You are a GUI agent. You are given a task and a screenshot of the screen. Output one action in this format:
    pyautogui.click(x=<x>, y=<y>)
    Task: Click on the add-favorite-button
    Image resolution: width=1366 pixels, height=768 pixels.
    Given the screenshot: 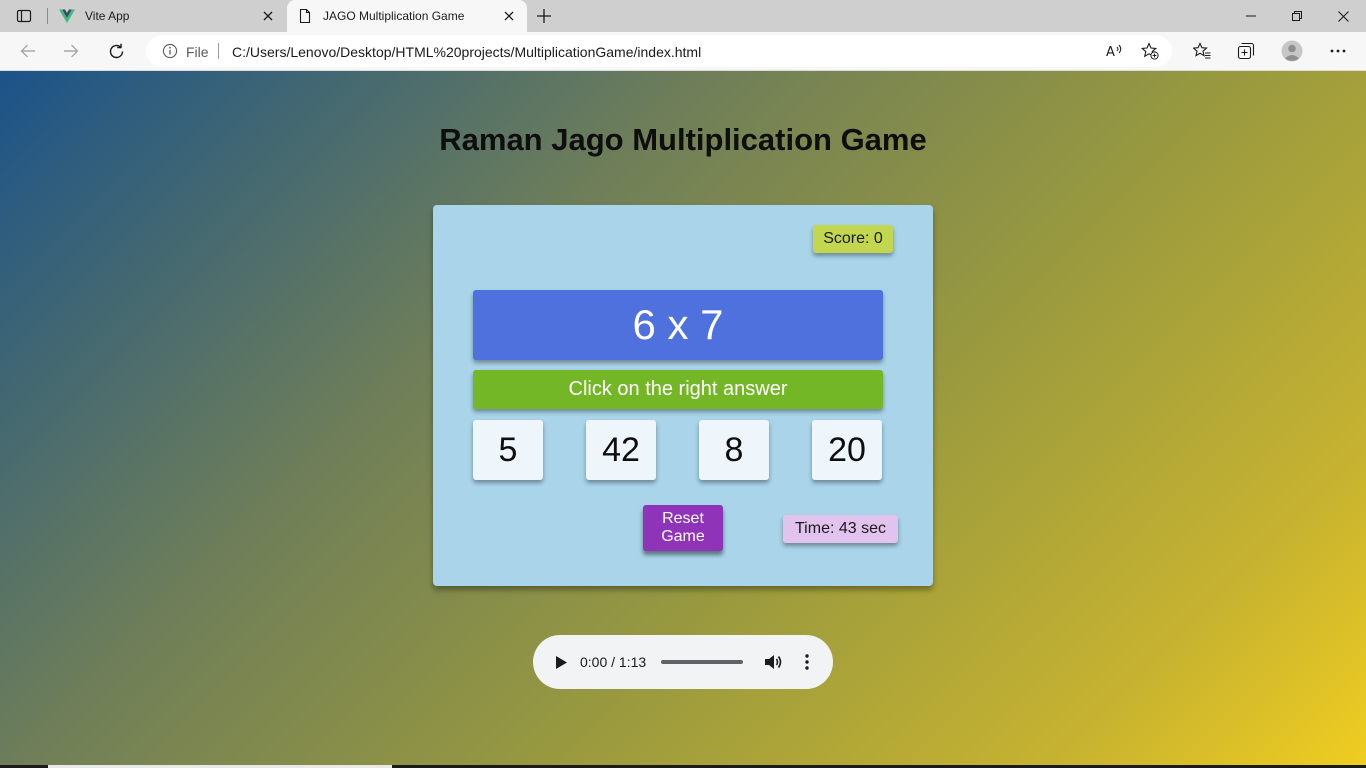 What is the action you would take?
    pyautogui.click(x=1150, y=51)
    